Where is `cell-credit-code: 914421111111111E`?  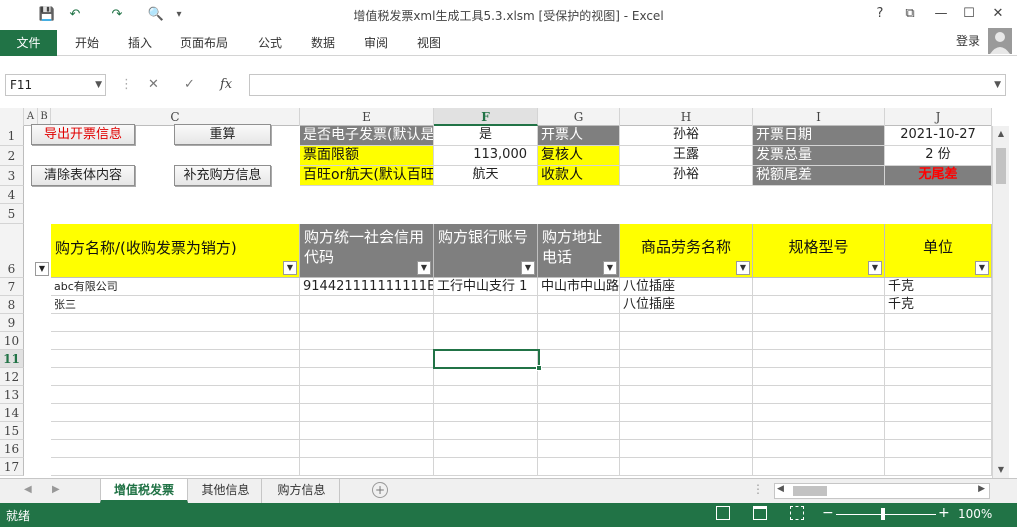 cell-credit-code: 914421111111111E is located at coordinates (367, 287).